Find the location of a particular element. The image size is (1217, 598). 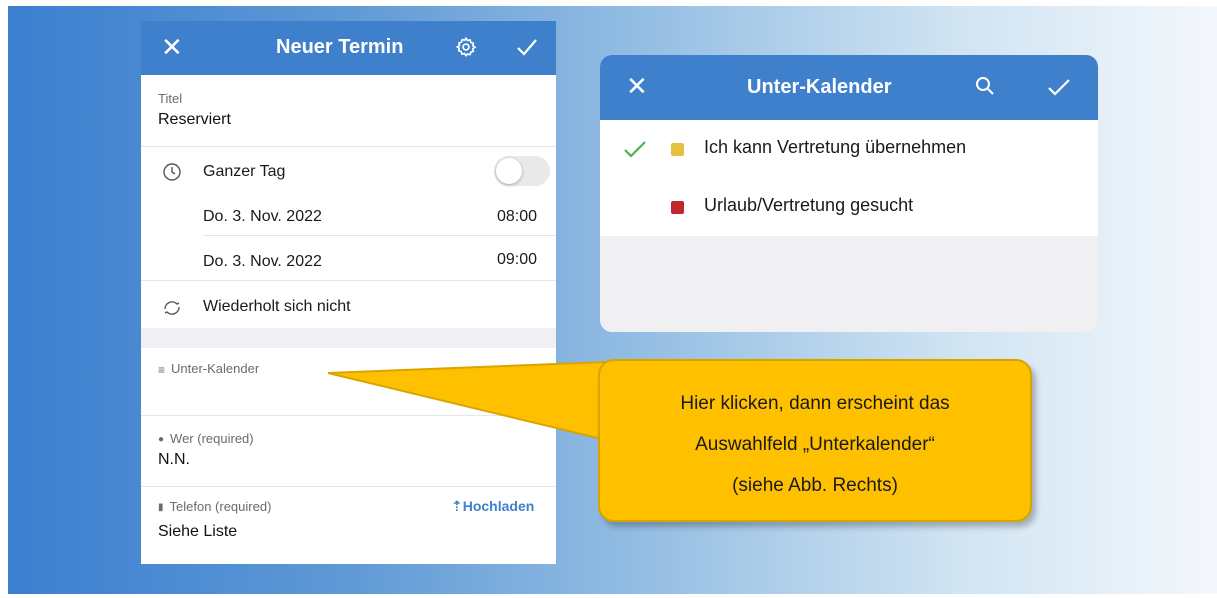

callout-line: (siehe Abb. Rechts) is located at coordinates (815, 485).